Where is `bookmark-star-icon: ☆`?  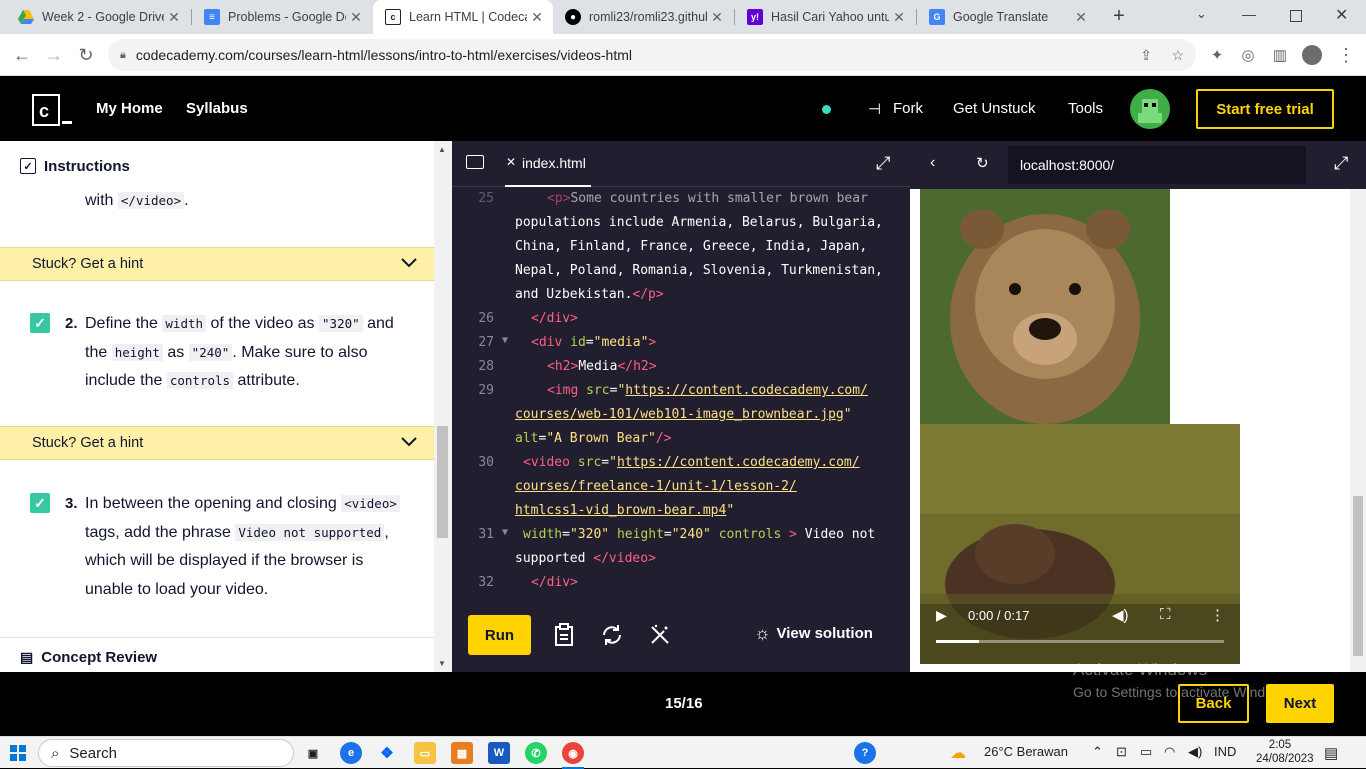 bookmark-star-icon: ☆ is located at coordinates (1177, 55).